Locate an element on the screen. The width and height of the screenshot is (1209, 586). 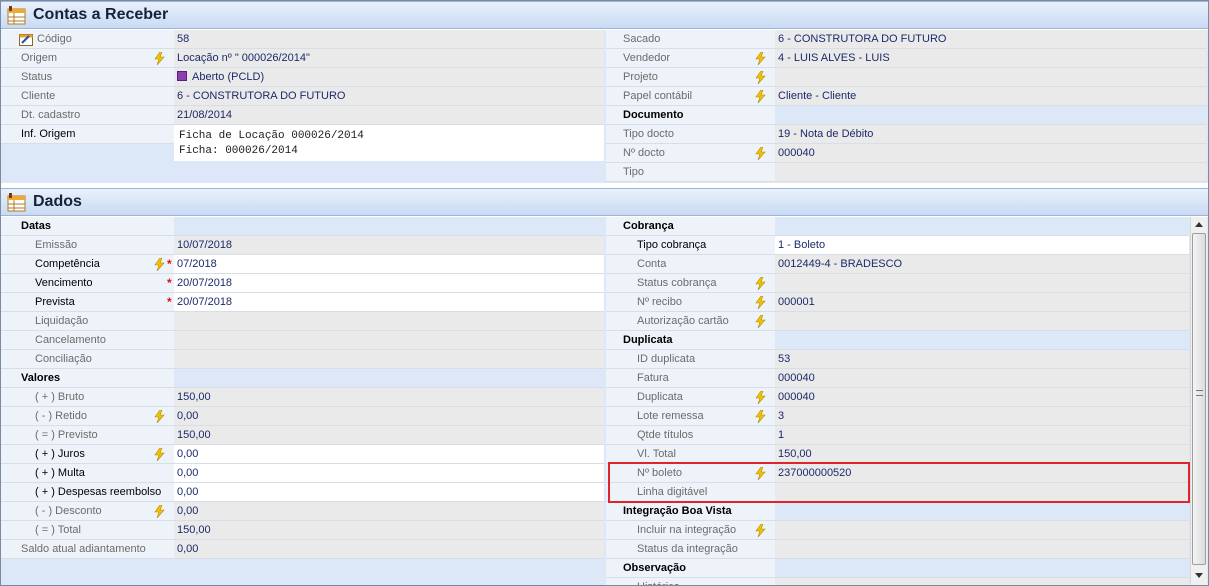
field-value-n-docto: 000040 is located at coordinates (990, 153).